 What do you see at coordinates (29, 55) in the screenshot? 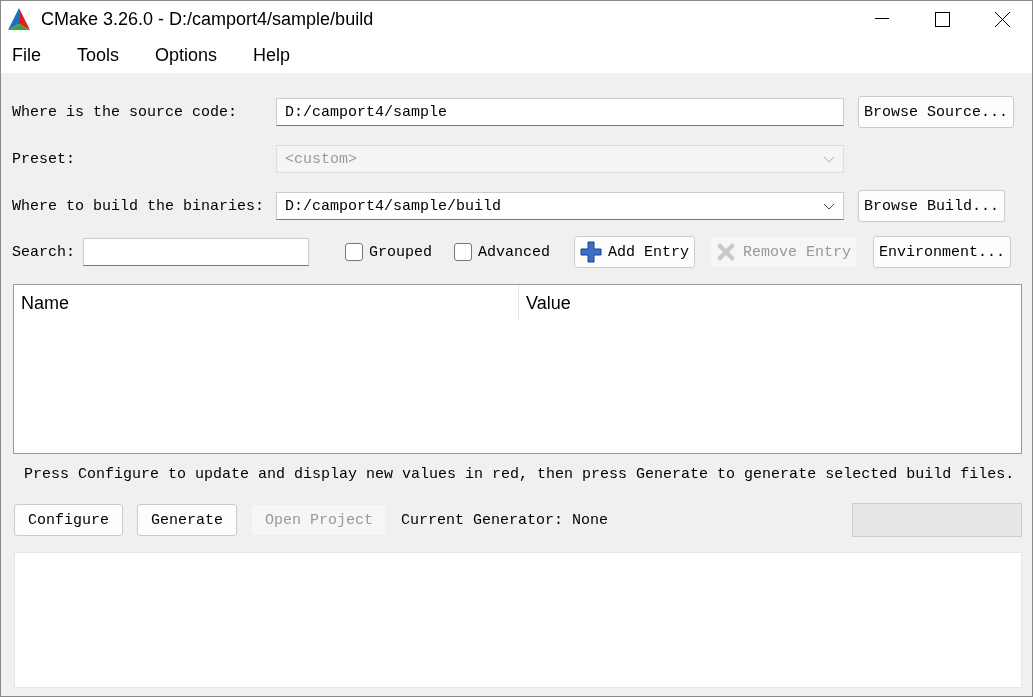
I see `menu-item: File` at bounding box center [29, 55].